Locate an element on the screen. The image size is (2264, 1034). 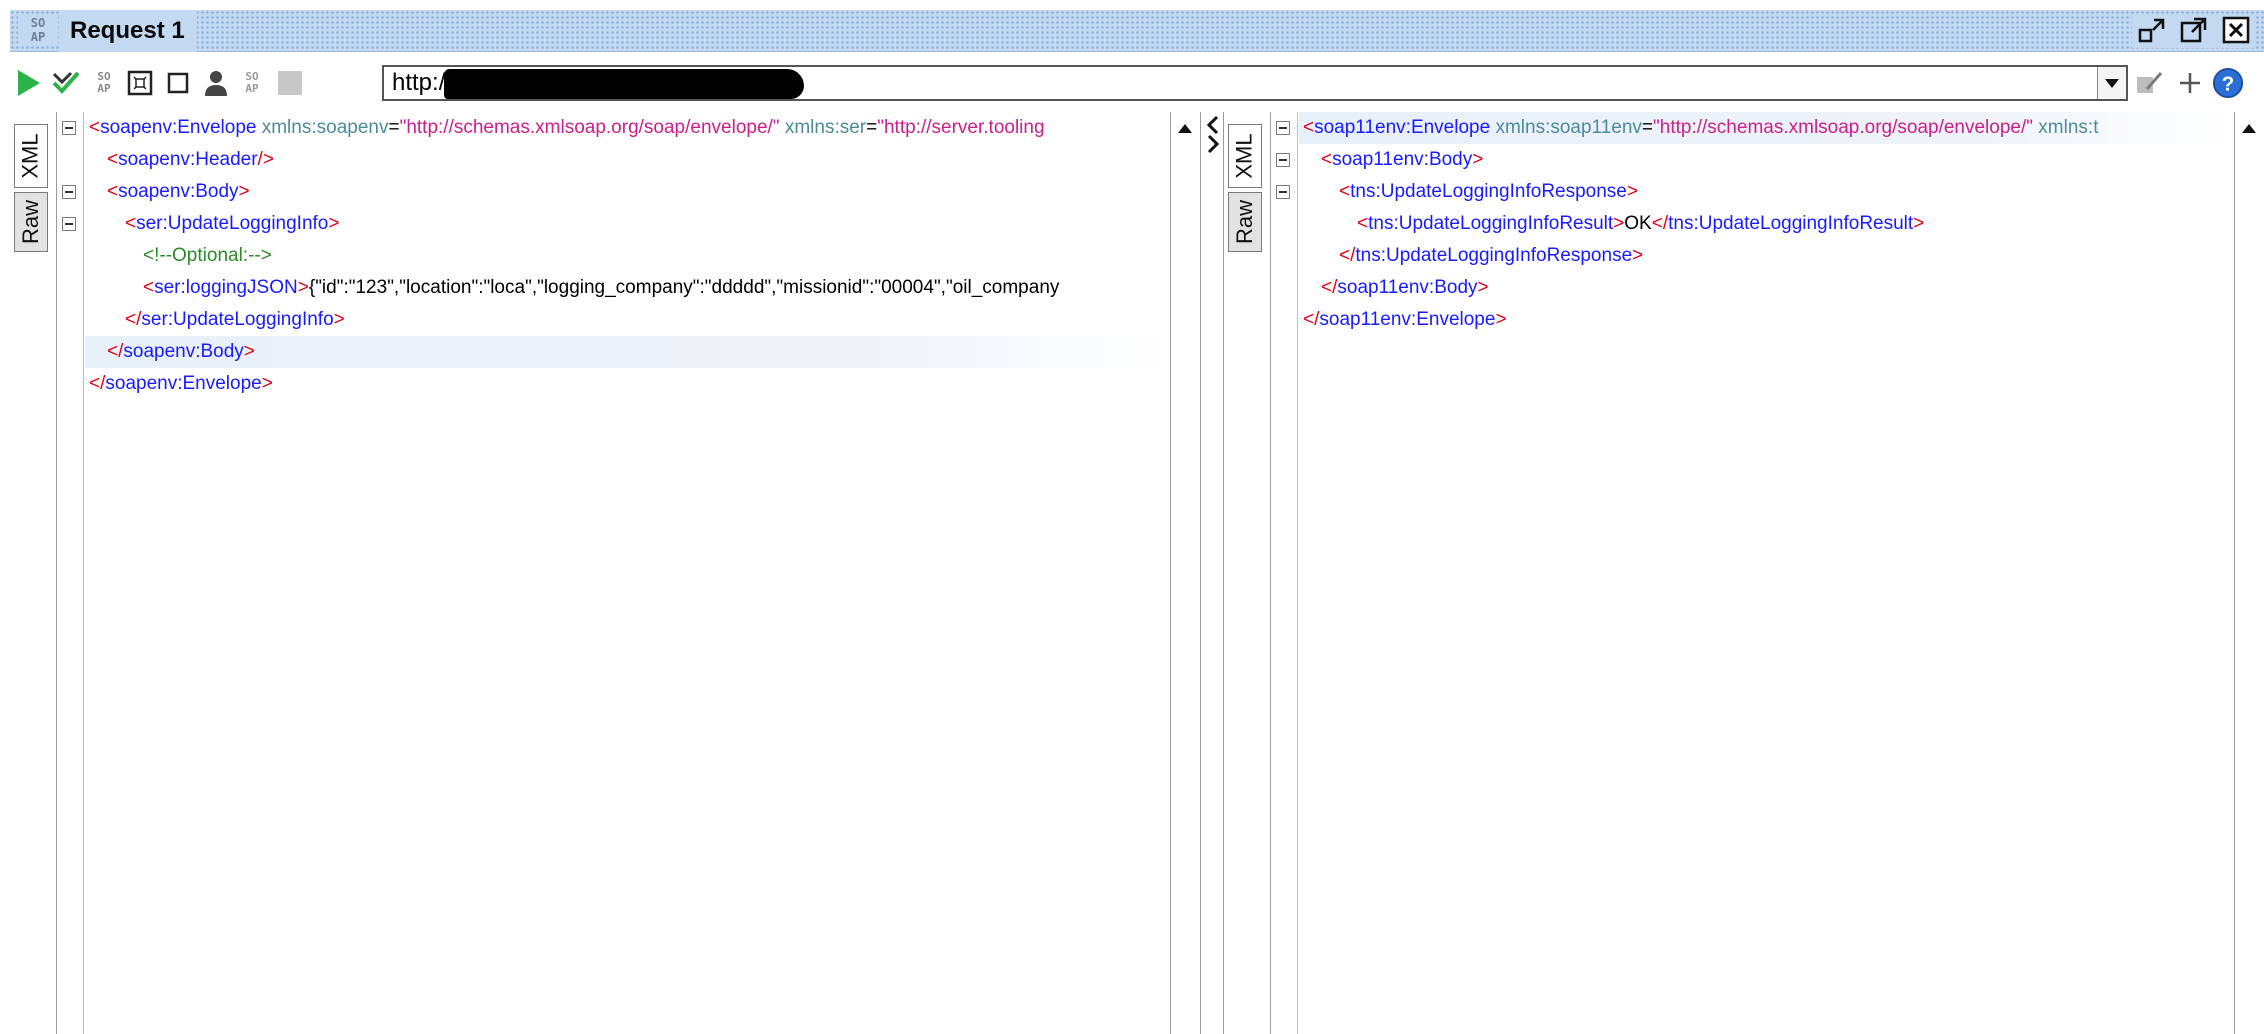
create-soap-request-icon: SO AP is located at coordinates (104, 83).